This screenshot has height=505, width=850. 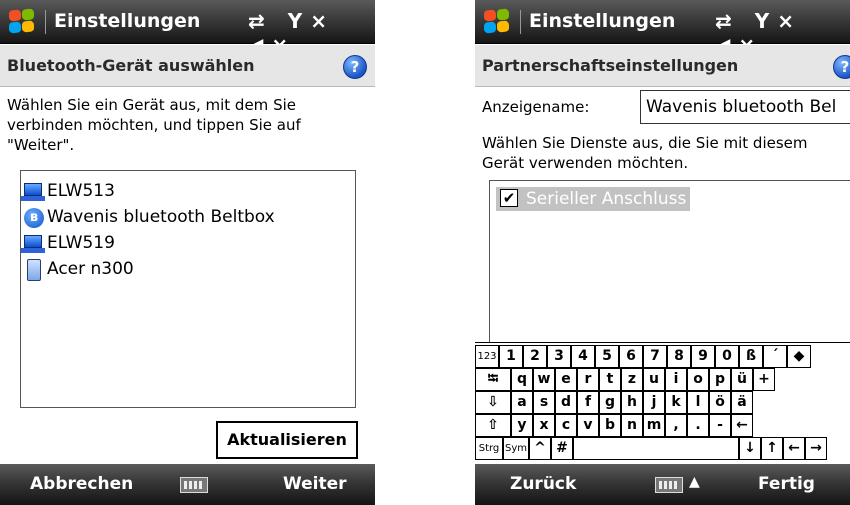 What do you see at coordinates (698, 402) in the screenshot?
I see `key-l: l` at bounding box center [698, 402].